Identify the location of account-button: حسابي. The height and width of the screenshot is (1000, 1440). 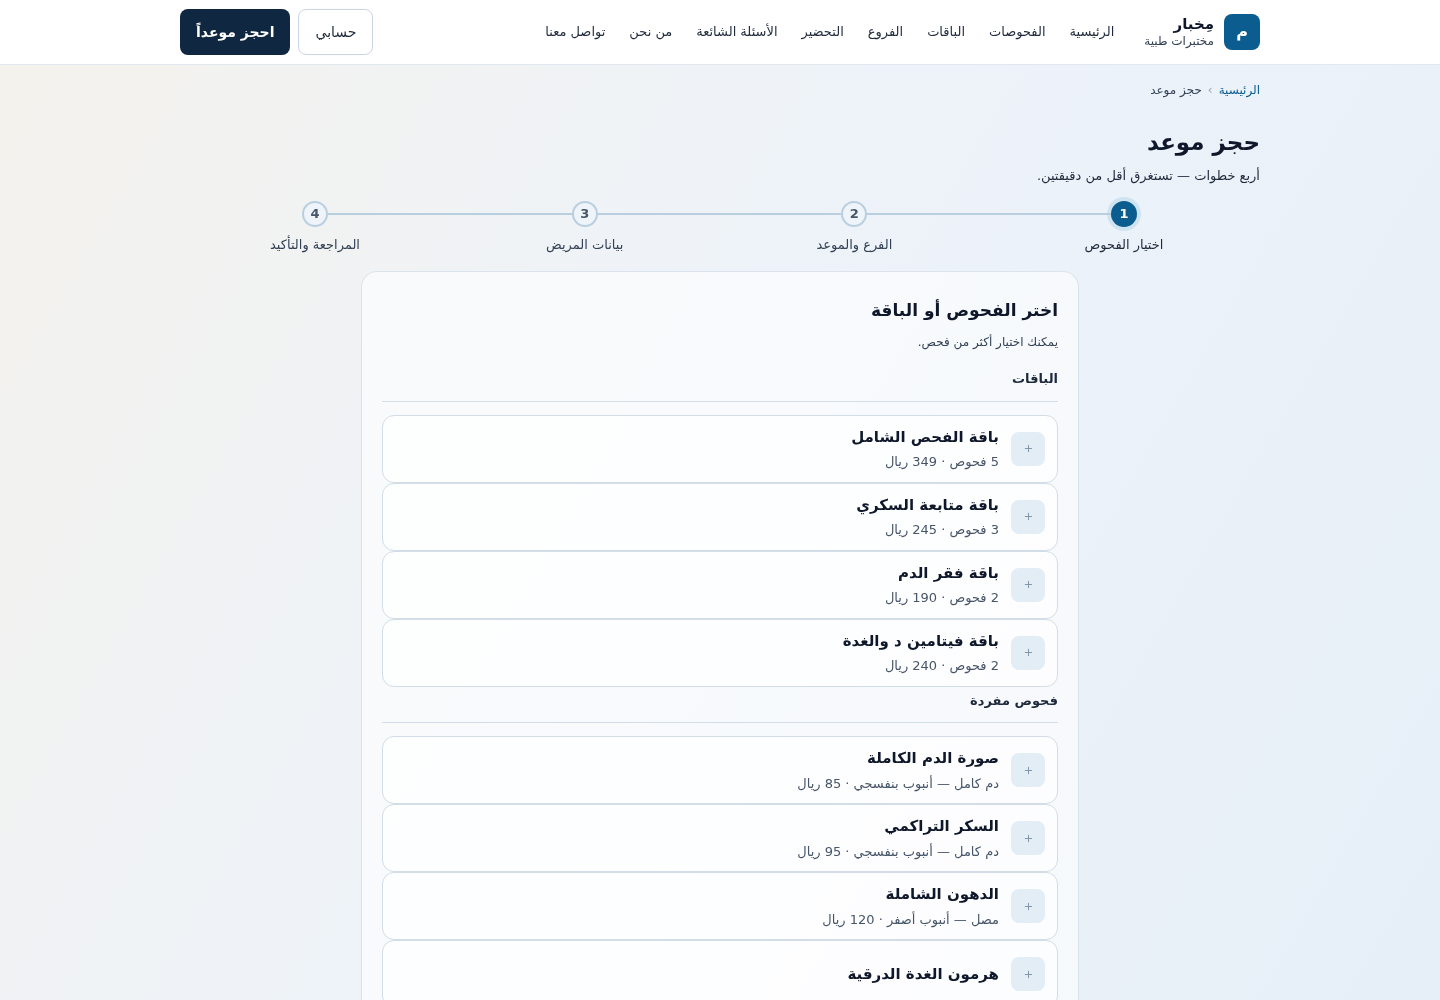
(336, 32).